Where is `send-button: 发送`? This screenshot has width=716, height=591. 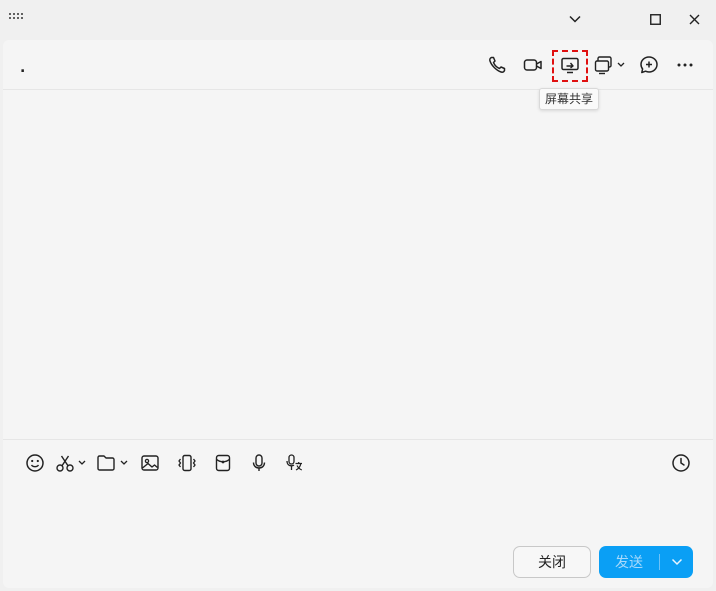 send-button: 发送 is located at coordinates (646, 562).